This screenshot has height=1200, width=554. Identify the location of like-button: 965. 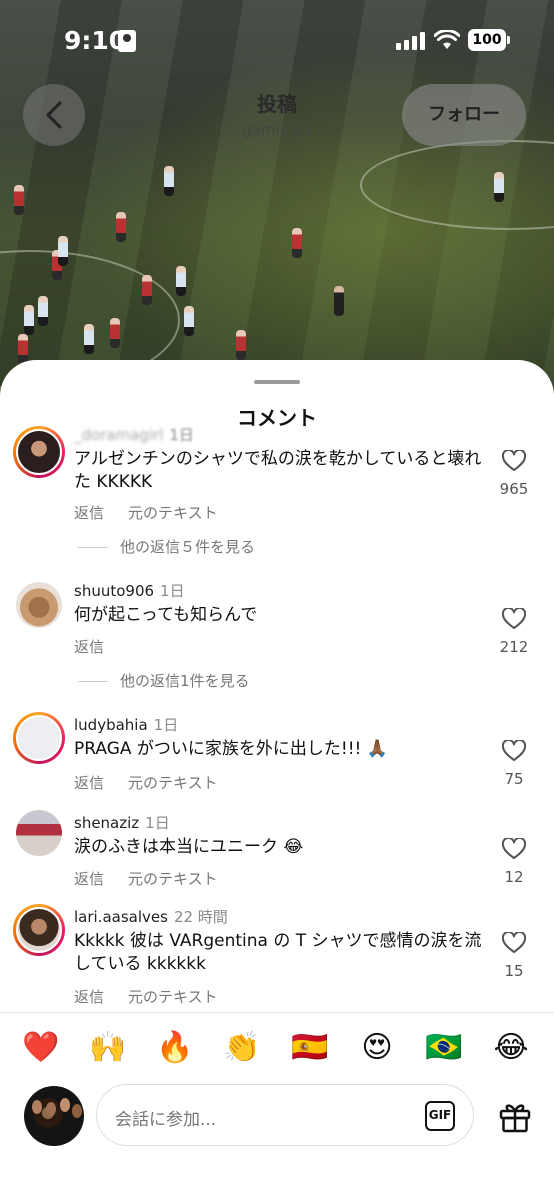
(514, 474).